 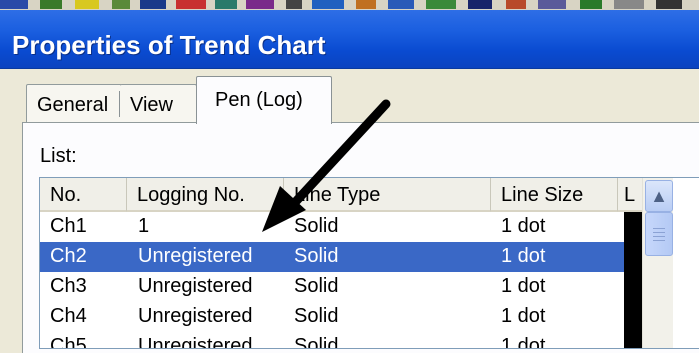 I want to click on cell-logging-no: 1, so click(x=144, y=226).